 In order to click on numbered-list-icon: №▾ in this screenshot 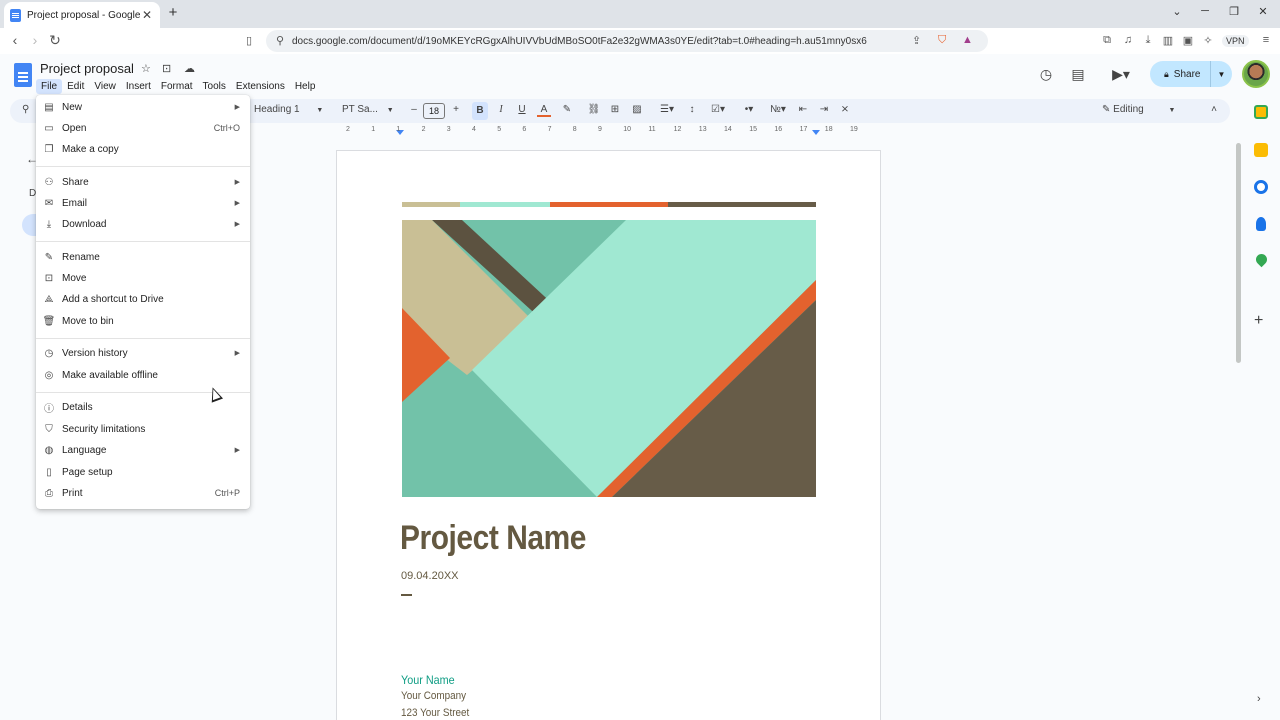, I will do `click(778, 109)`.